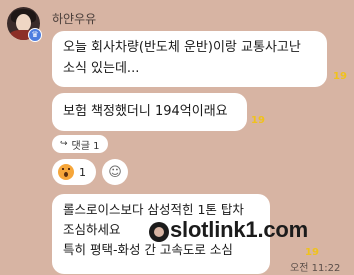  I want to click on watermark-text: slotlink1.com, so click(239, 229).